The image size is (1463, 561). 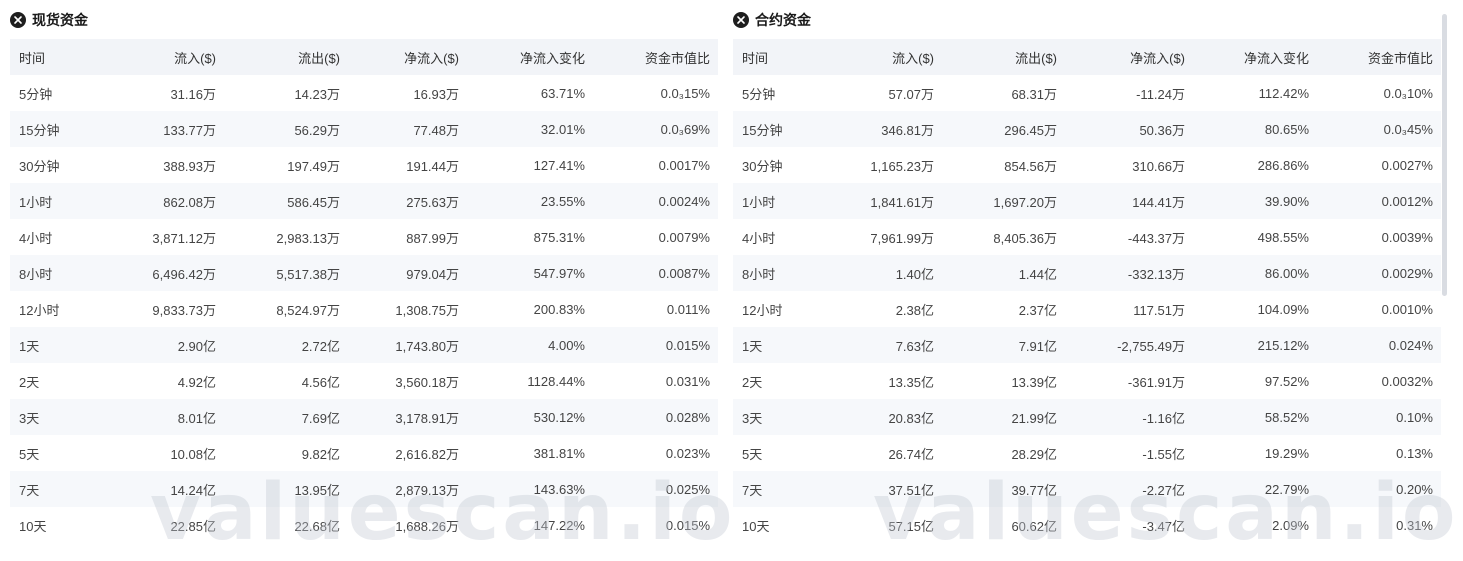 I want to click on inflow-cell: 7,961.99万, so click(x=902, y=238).